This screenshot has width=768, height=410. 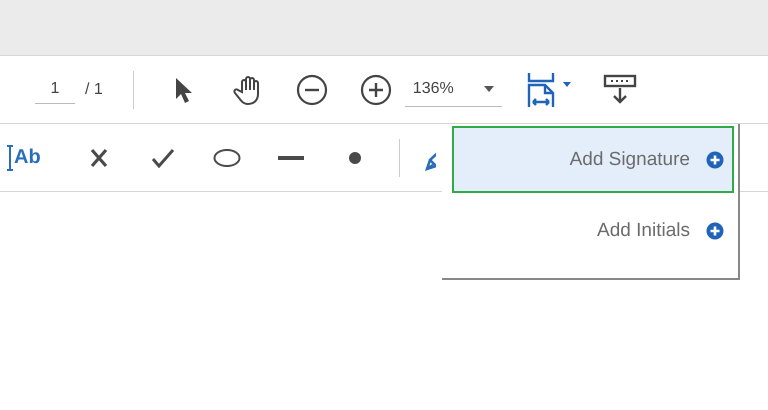 I want to click on text-cursor-icon, so click(x=10, y=157).